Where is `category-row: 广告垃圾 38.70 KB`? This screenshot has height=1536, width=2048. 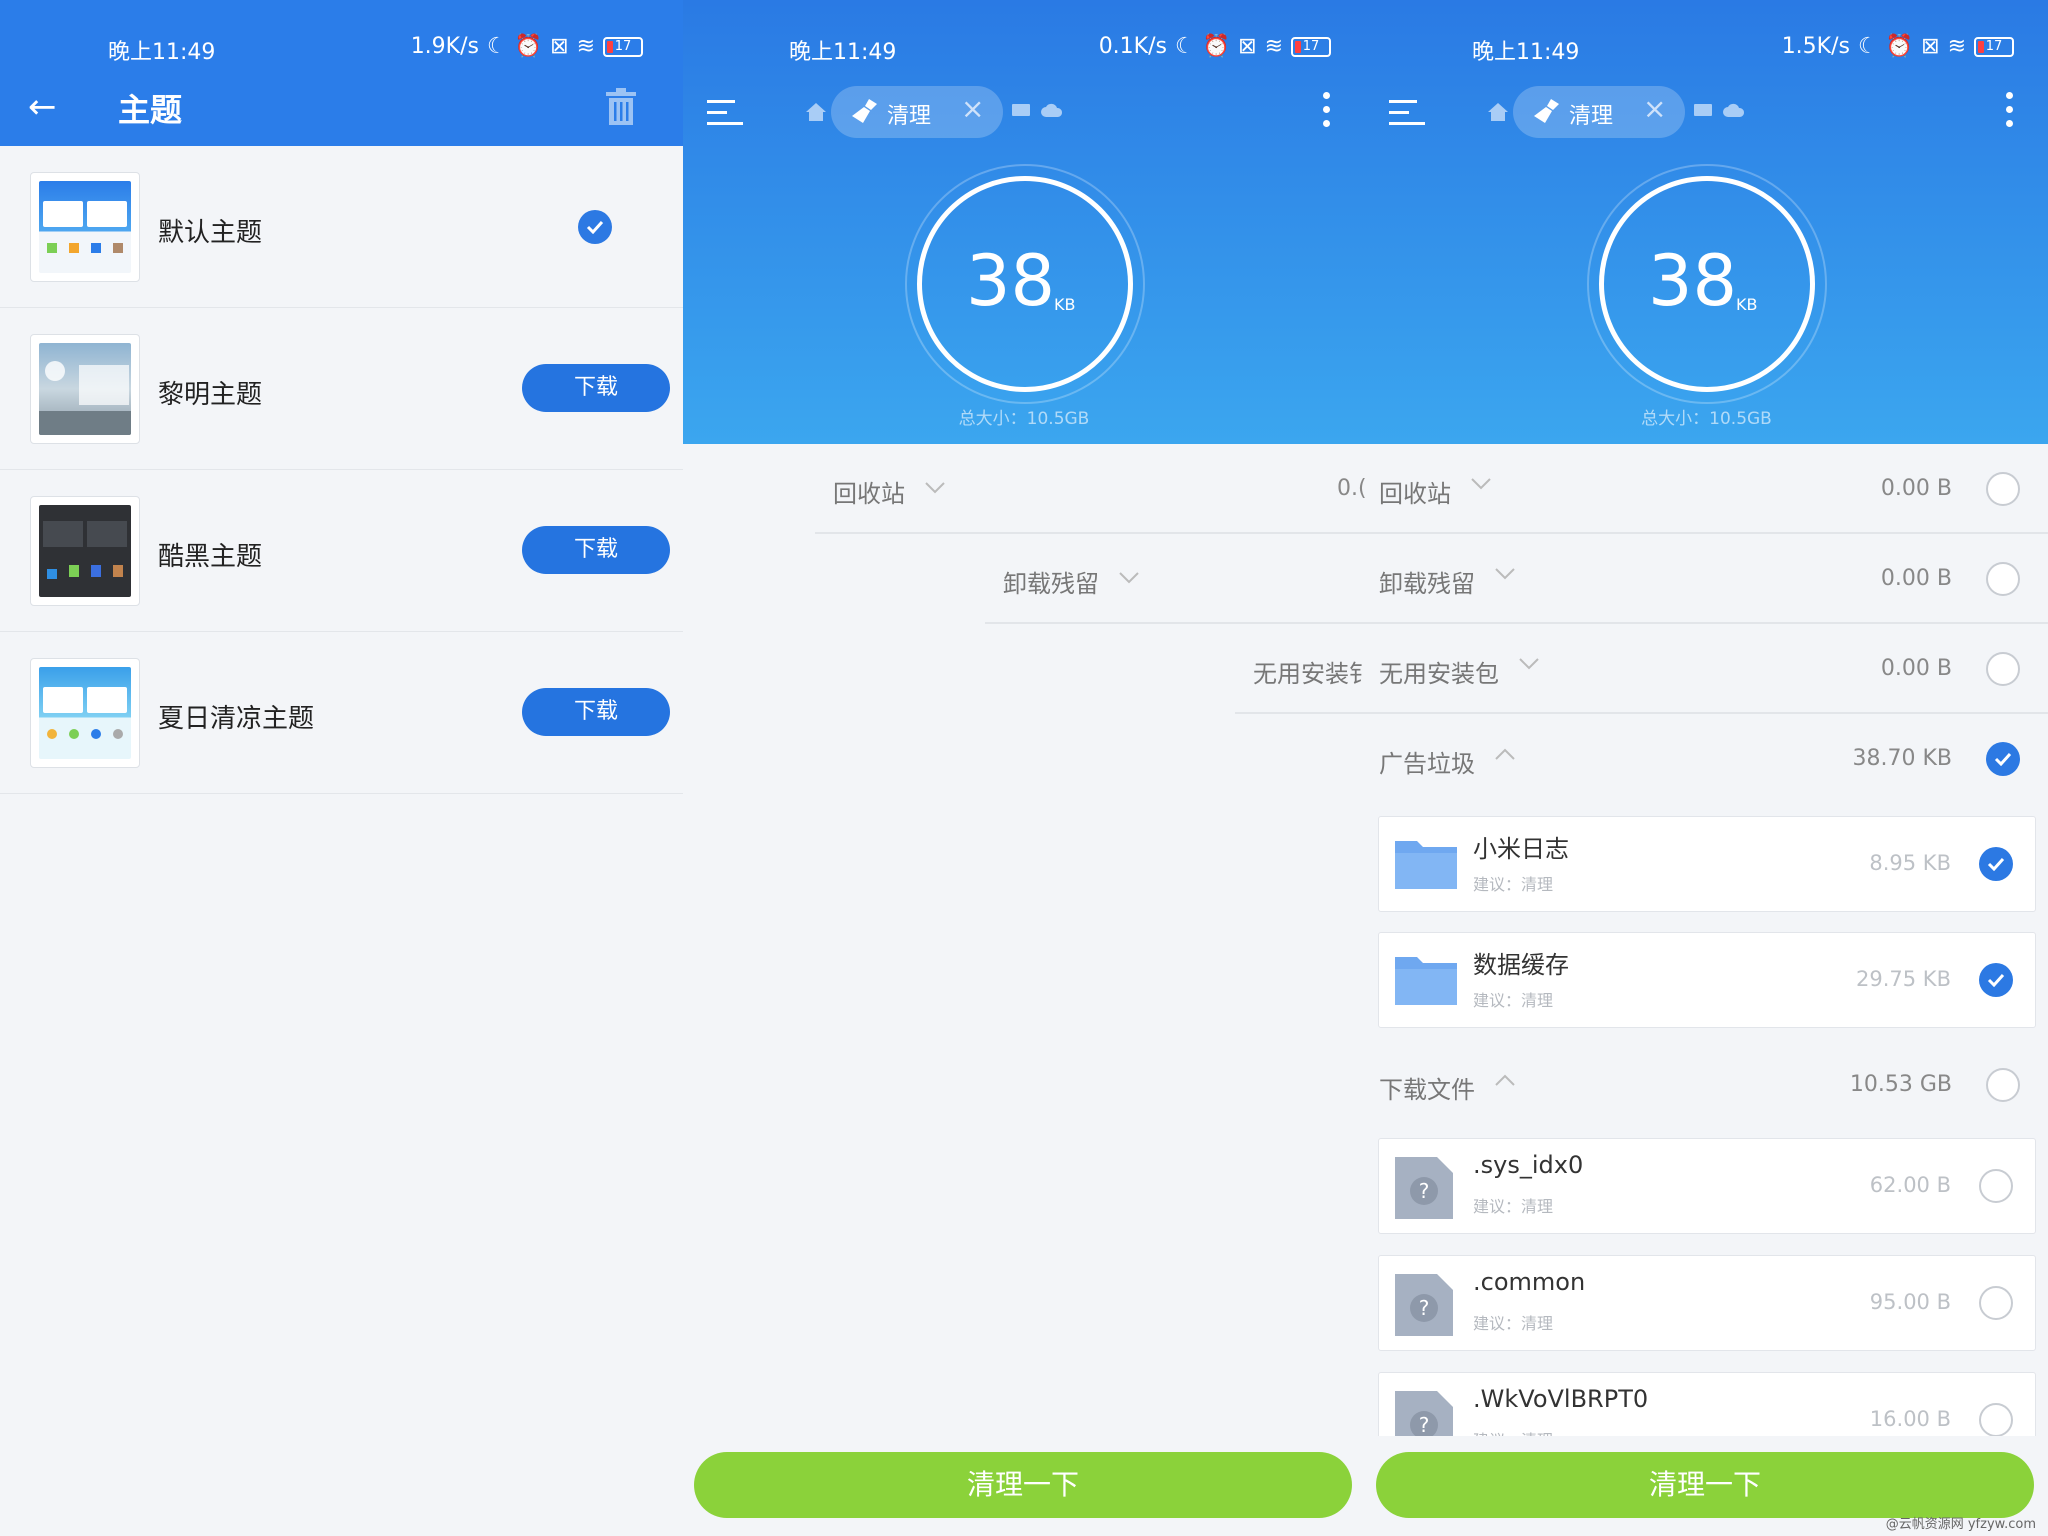
category-row: 广告垃圾 38.70 KB is located at coordinates (1706, 759).